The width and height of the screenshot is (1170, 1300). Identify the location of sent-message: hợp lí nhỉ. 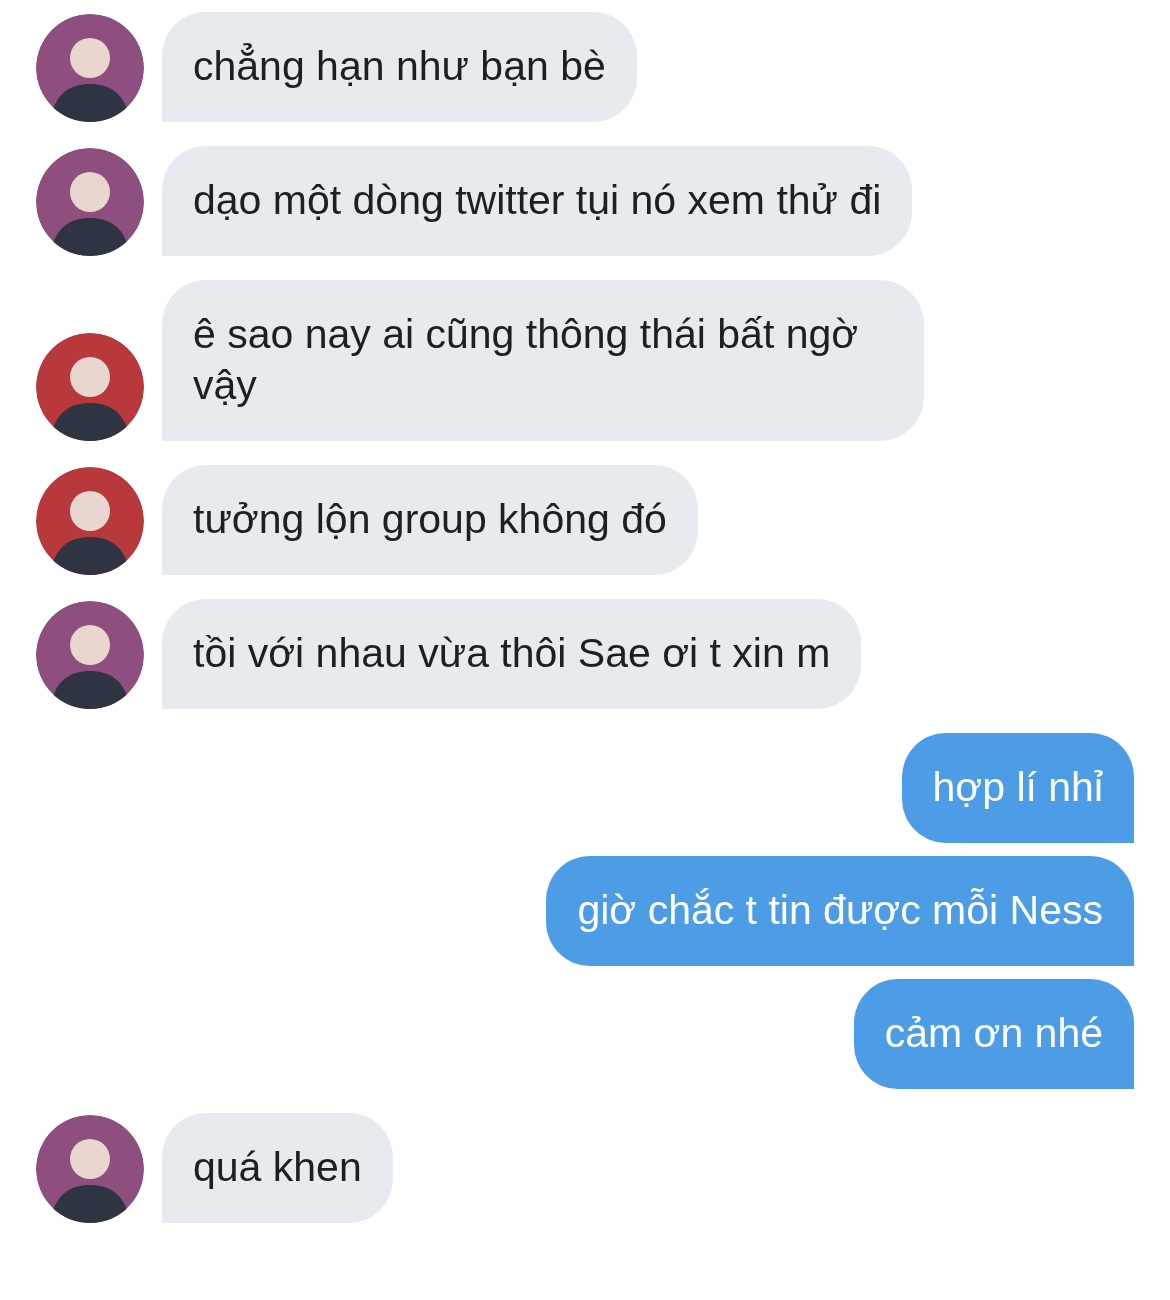
(1017, 788).